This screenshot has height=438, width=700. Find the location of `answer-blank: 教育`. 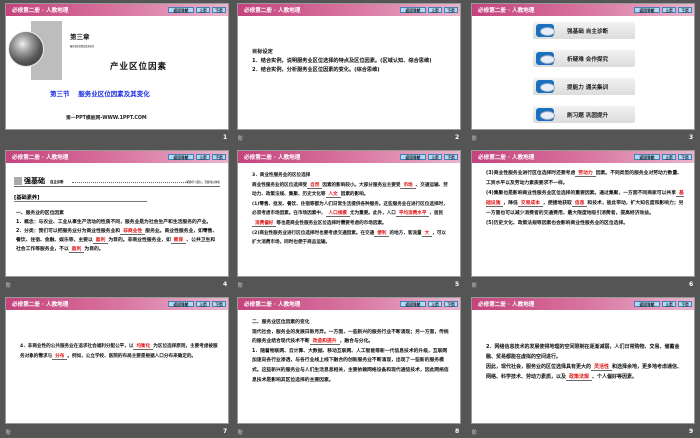

answer-blank: 教育 is located at coordinates (178, 241).